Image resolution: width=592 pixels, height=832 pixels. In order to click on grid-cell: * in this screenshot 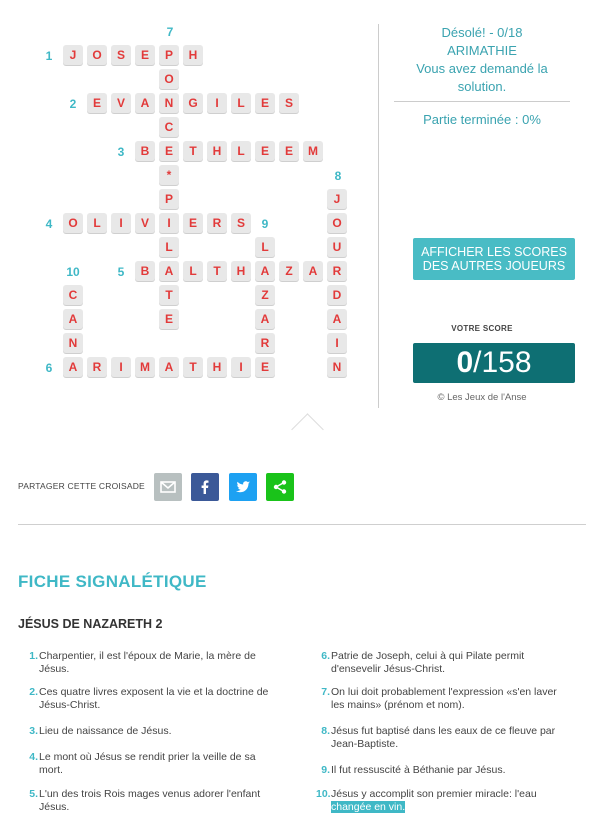, I will do `click(169, 175)`.